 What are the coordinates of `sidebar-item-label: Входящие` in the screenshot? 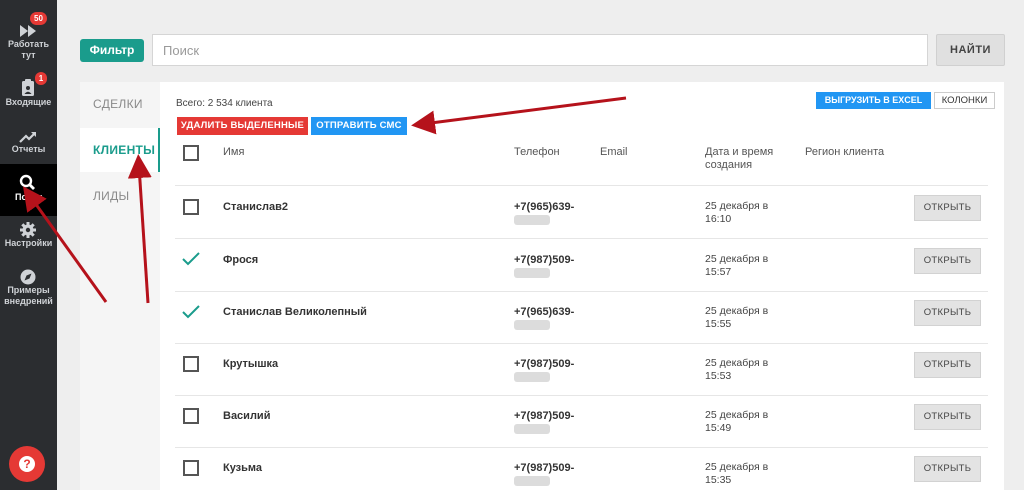 It's located at (28, 102).